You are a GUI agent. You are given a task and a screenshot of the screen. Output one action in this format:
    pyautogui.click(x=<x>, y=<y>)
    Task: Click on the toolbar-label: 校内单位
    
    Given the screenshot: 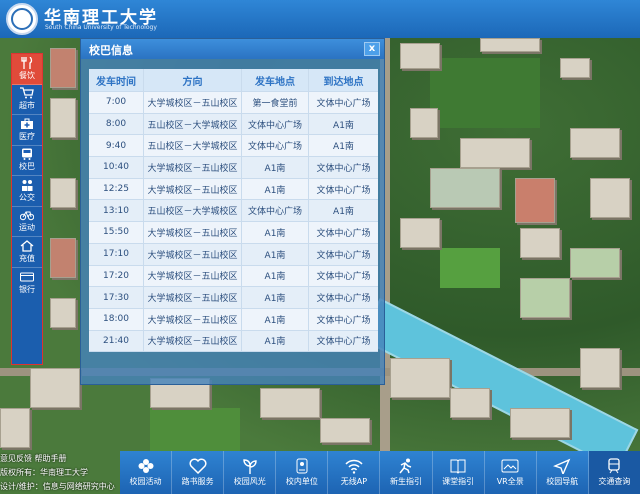 What is the action you would take?
    pyautogui.click(x=301, y=481)
    